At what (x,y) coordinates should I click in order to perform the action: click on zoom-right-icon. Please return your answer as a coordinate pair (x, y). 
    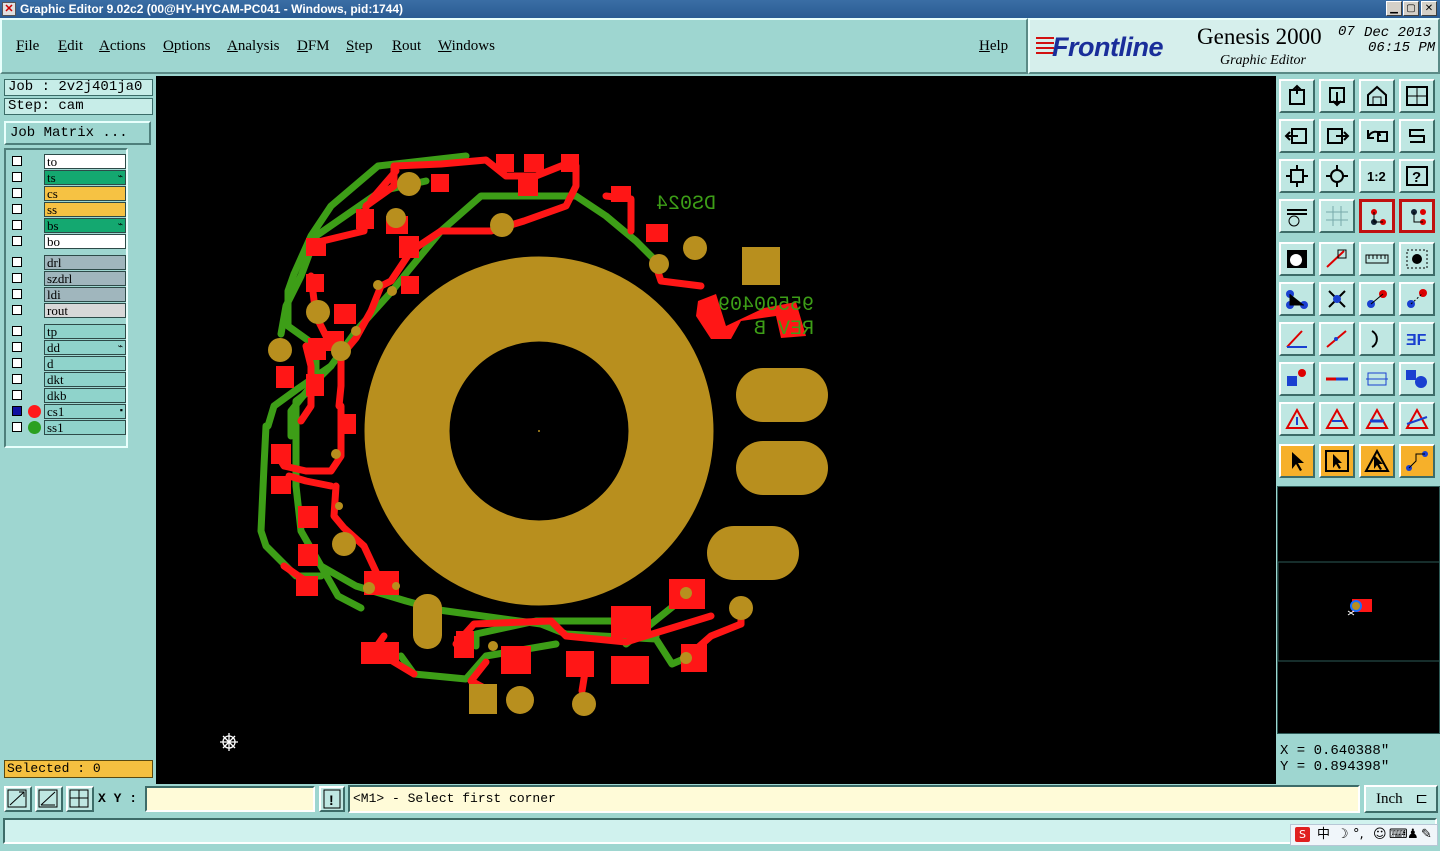
    Looking at the image, I should click on (1337, 136).